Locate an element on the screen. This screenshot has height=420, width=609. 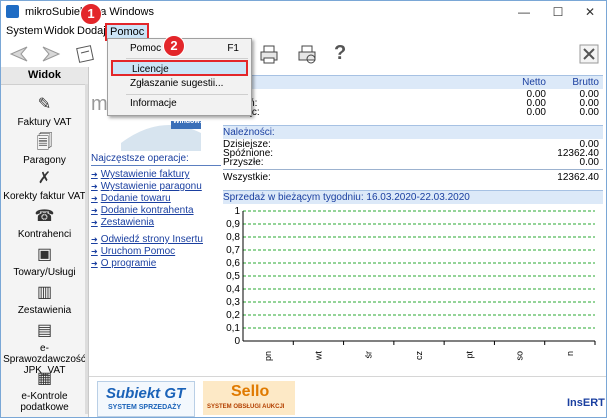
col-netto: Netto is located at coordinates (534, 82).